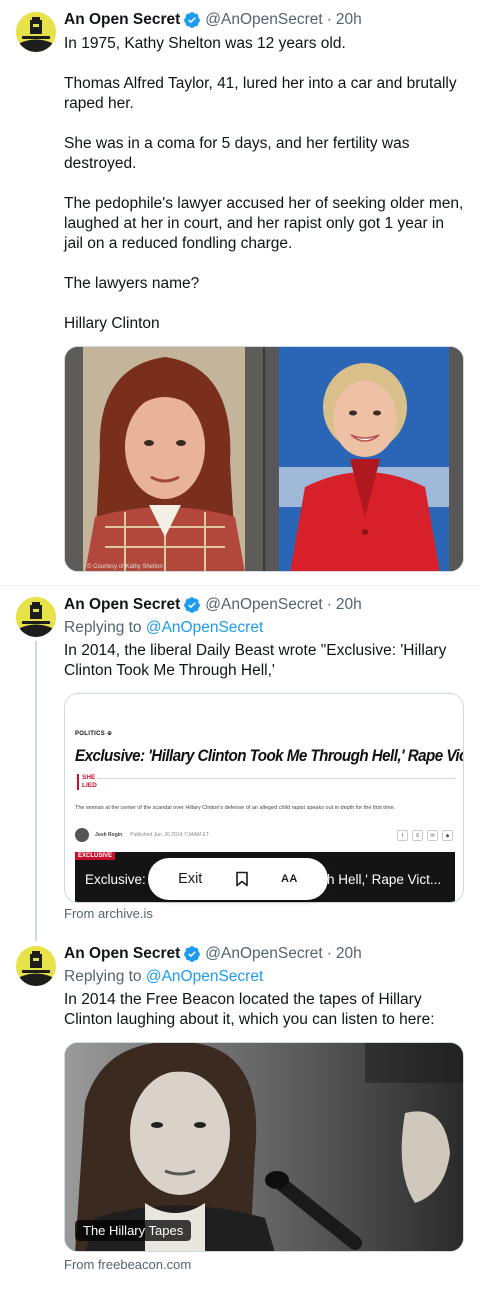 The width and height of the screenshot is (480, 1305). Describe the element at coordinates (95, 856) in the screenshot. I see `exclusive-tag: EXCLUSIVE` at that location.